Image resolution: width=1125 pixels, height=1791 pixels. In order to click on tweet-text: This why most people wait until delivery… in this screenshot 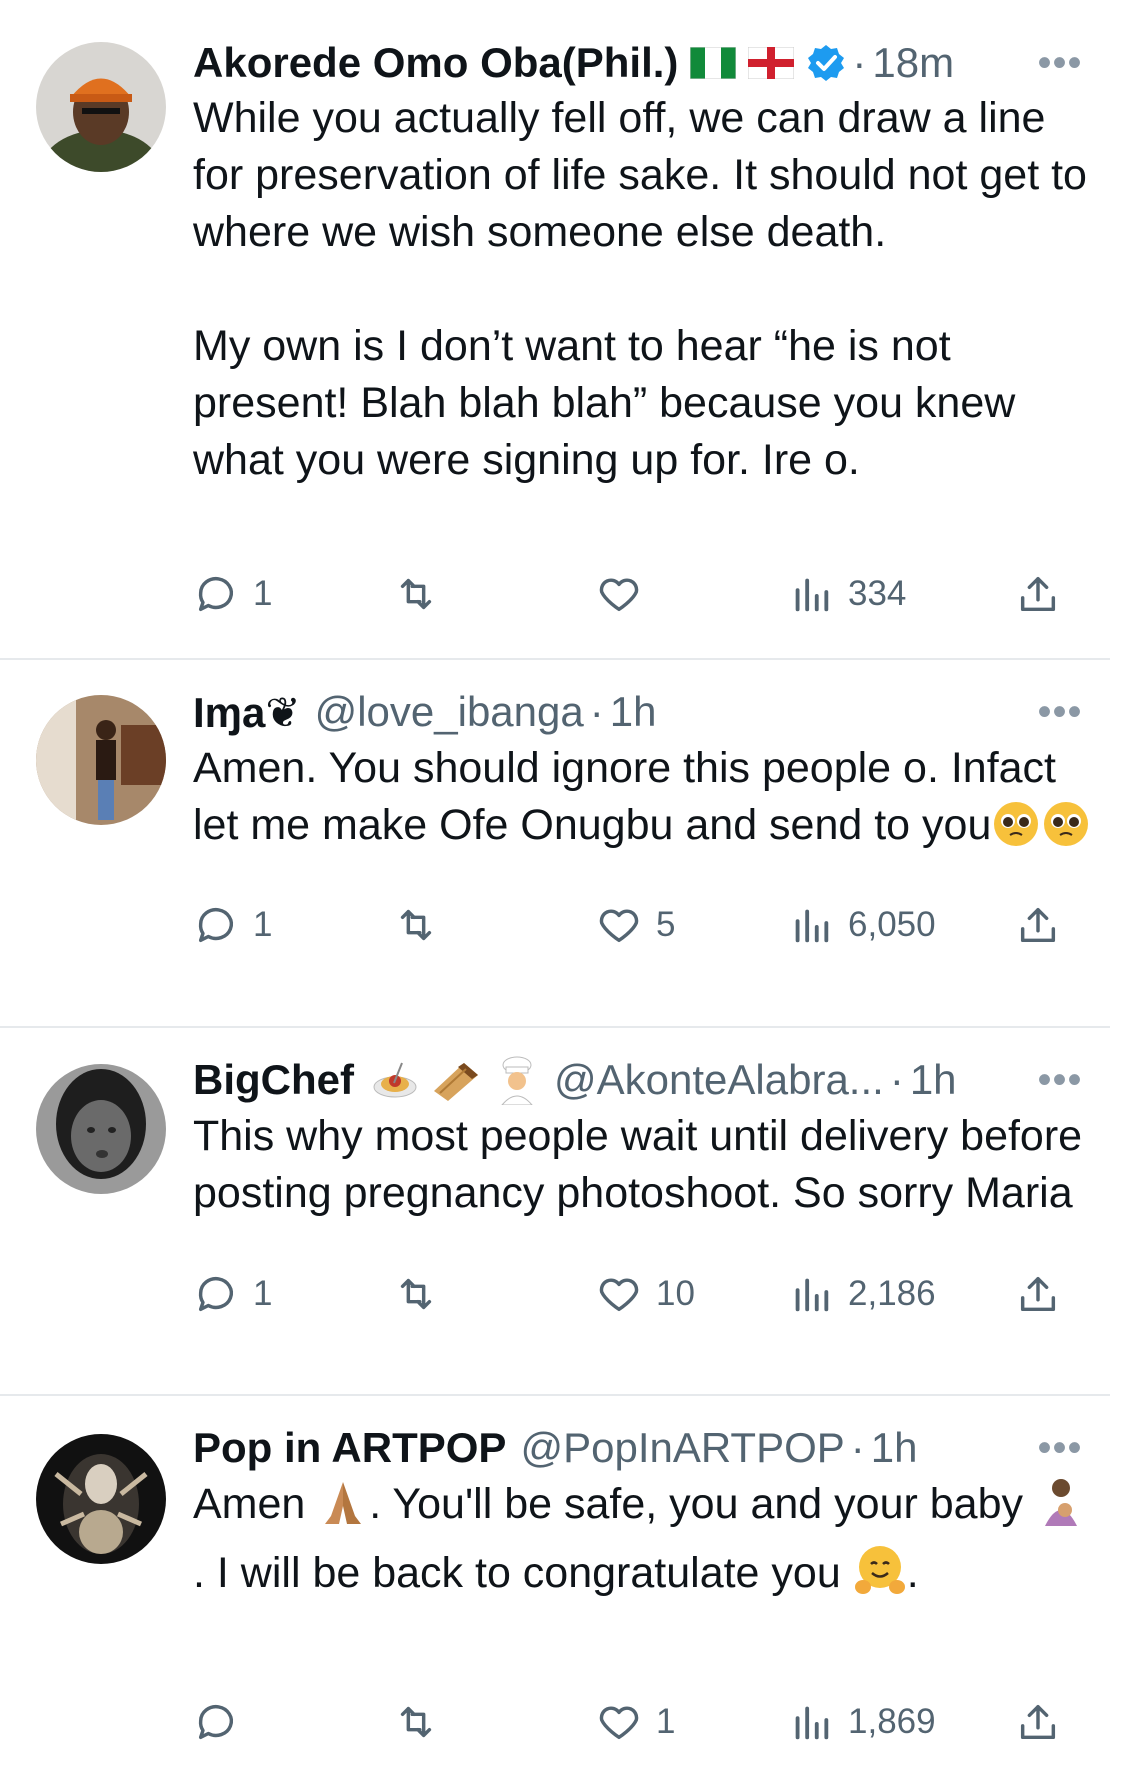, I will do `click(644, 1164)`.